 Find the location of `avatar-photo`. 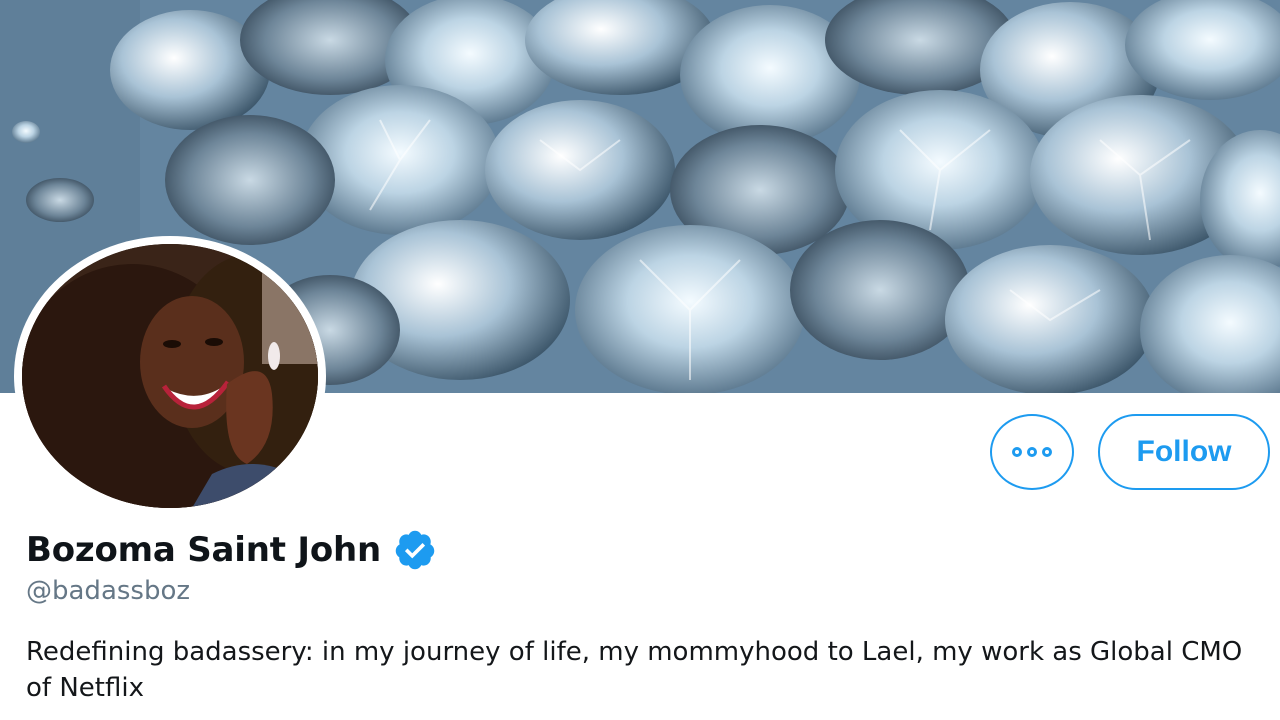

avatar-photo is located at coordinates (170, 376).